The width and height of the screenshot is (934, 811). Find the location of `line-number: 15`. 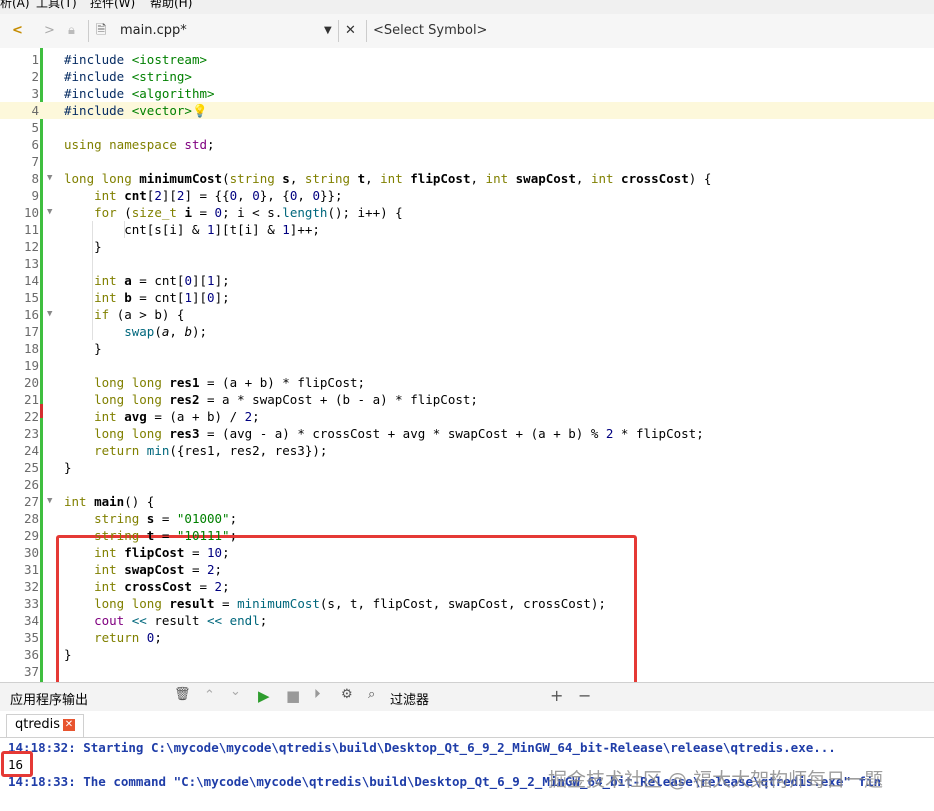

line-number: 15 is located at coordinates (31, 297).